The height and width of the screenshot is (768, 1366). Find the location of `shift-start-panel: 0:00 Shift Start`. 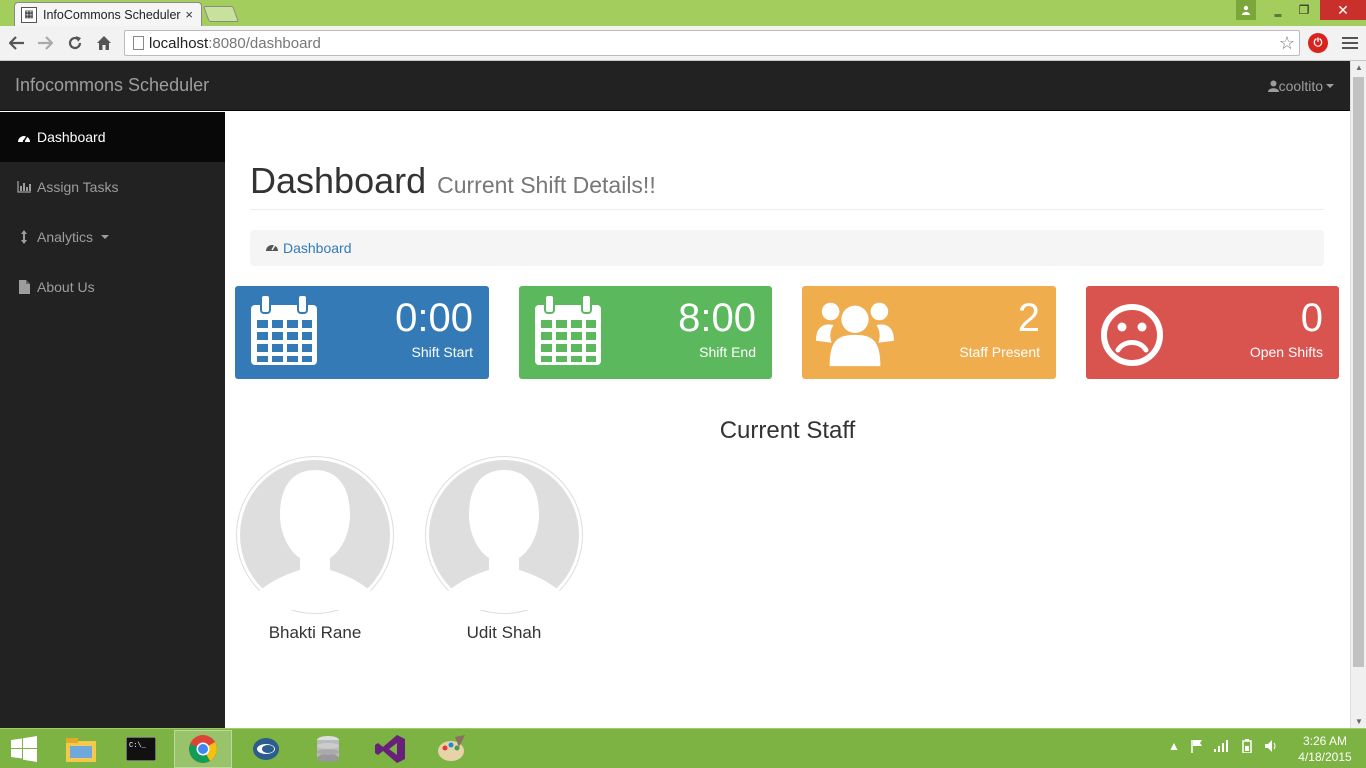

shift-start-panel: 0:00 Shift Start is located at coordinates (362, 332).